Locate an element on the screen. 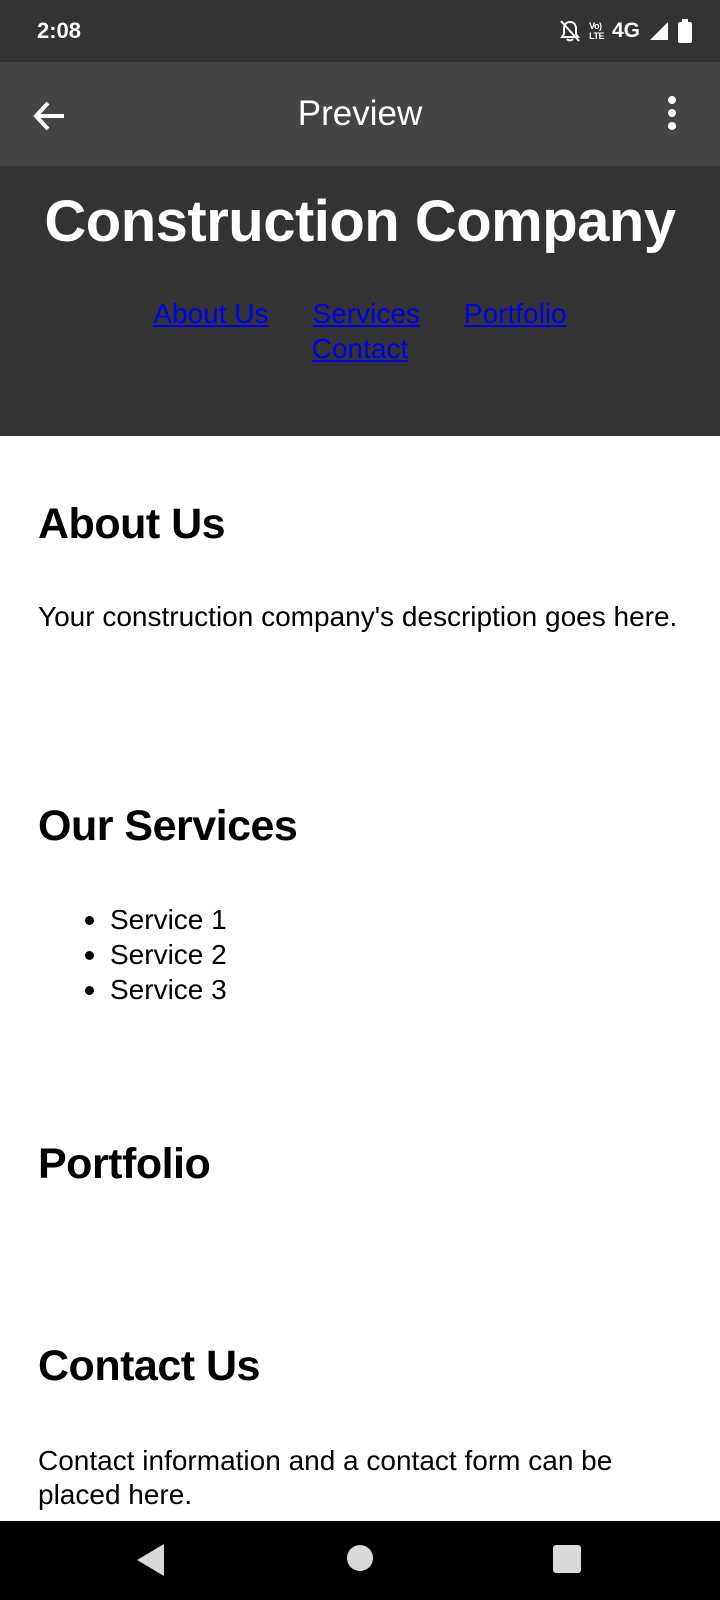 This screenshot has height=1600, width=720. contact-heading: Contact Us is located at coordinates (149, 1366).